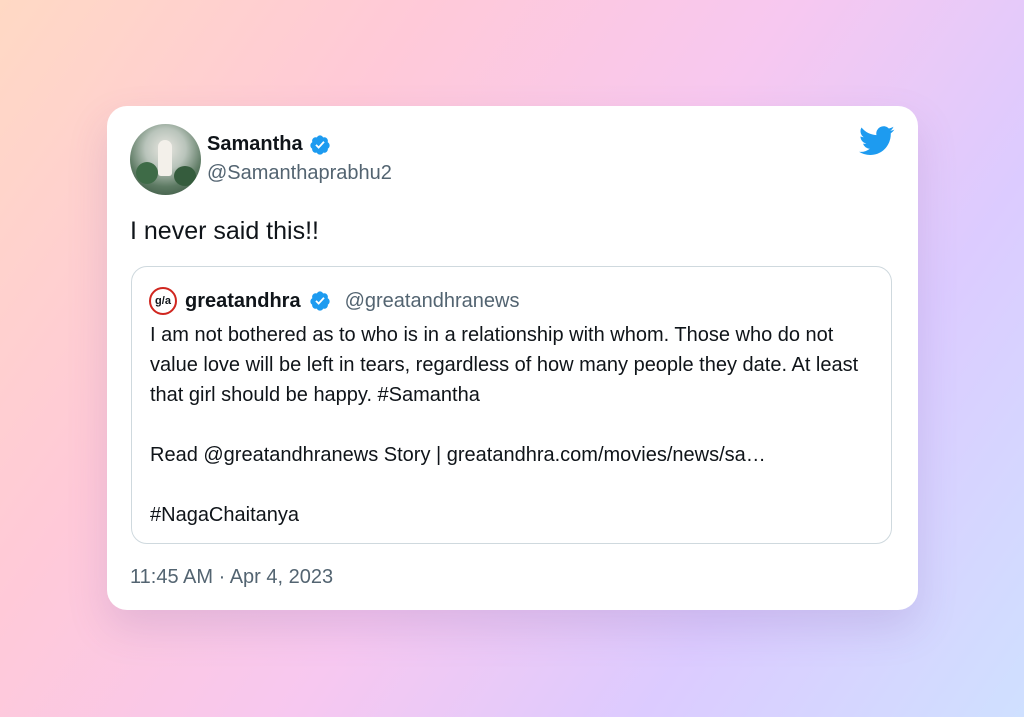 This screenshot has width=1024, height=717. Describe the element at coordinates (231, 577) in the screenshot. I see `tweet-timestamp: 11:45 AM · Apr 4, 2023` at that location.